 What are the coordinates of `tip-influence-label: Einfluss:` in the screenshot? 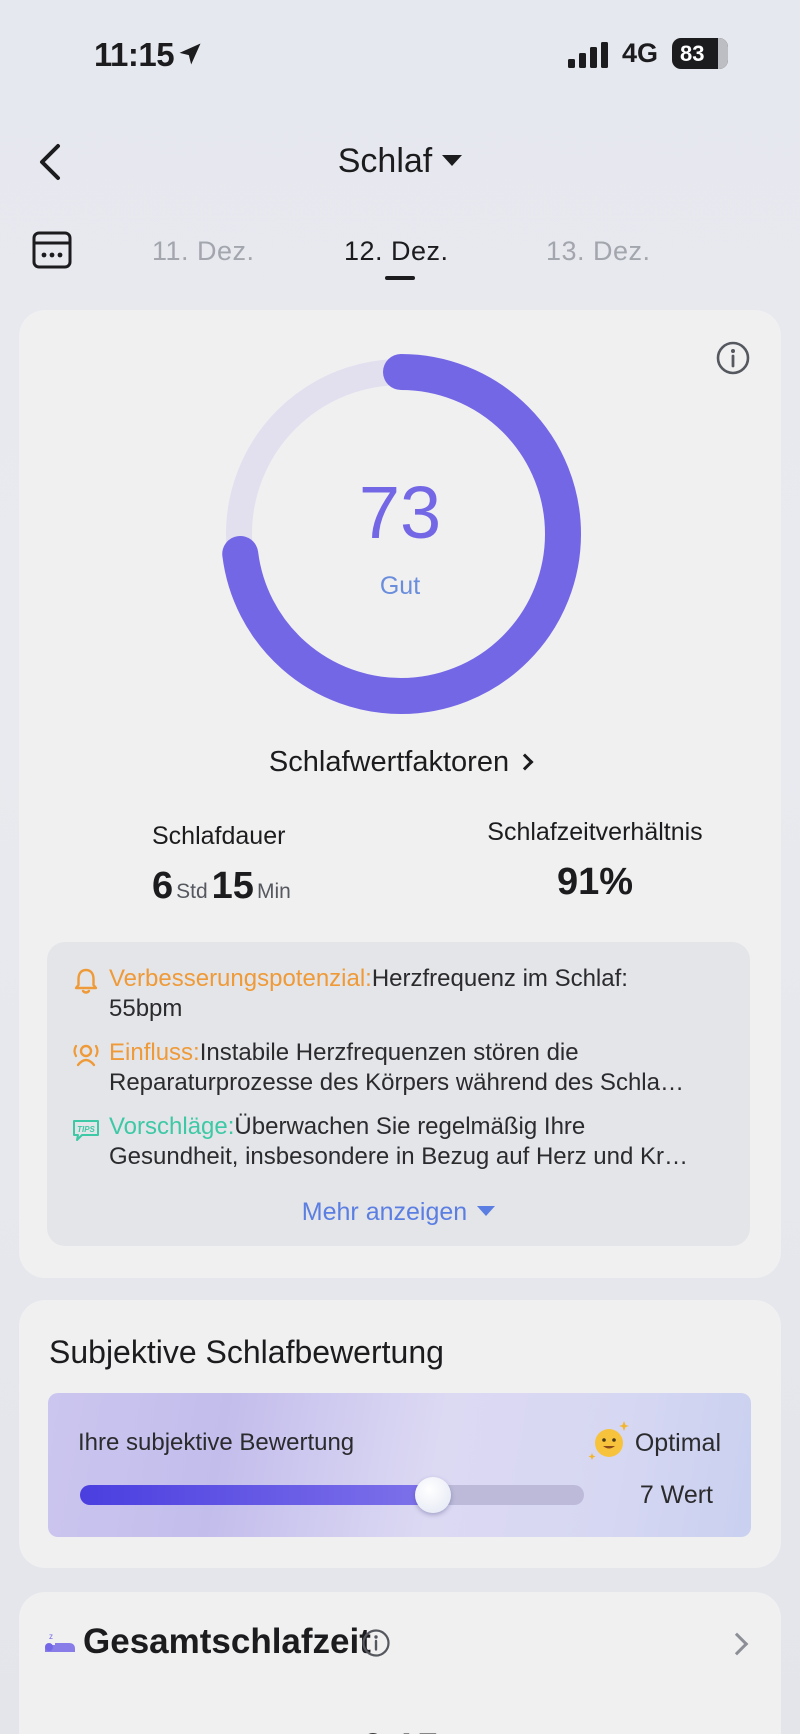 It's located at (154, 1052).